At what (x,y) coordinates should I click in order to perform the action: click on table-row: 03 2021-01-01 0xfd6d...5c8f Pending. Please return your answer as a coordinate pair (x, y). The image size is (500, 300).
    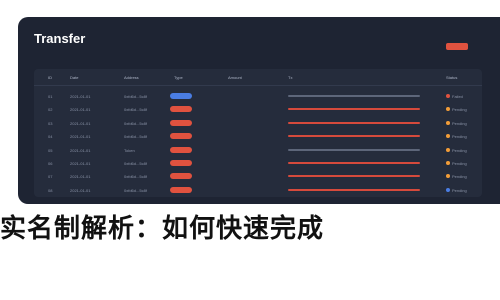
    Looking at the image, I should click on (258, 123).